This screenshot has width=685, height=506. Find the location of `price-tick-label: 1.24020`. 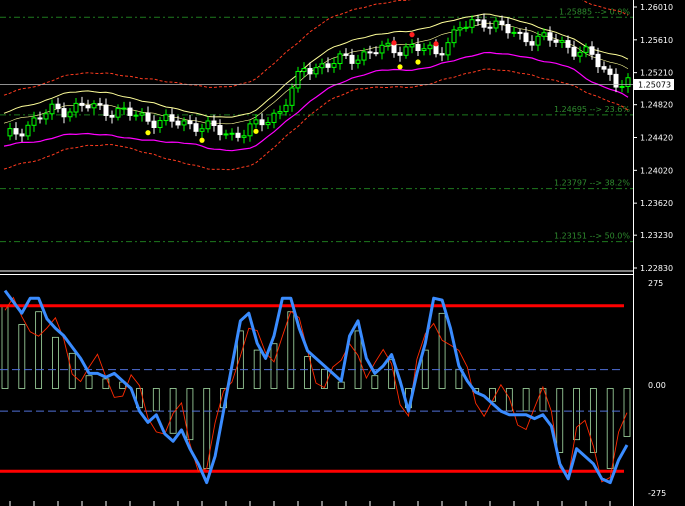

price-tick-label: 1.24020 is located at coordinates (656, 170).